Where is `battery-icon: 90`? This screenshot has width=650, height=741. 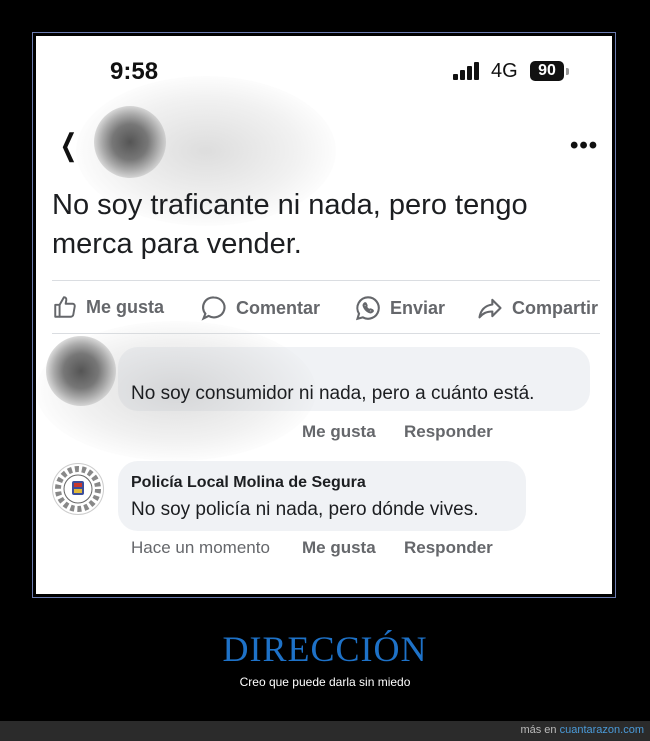
battery-icon: 90 is located at coordinates (547, 71).